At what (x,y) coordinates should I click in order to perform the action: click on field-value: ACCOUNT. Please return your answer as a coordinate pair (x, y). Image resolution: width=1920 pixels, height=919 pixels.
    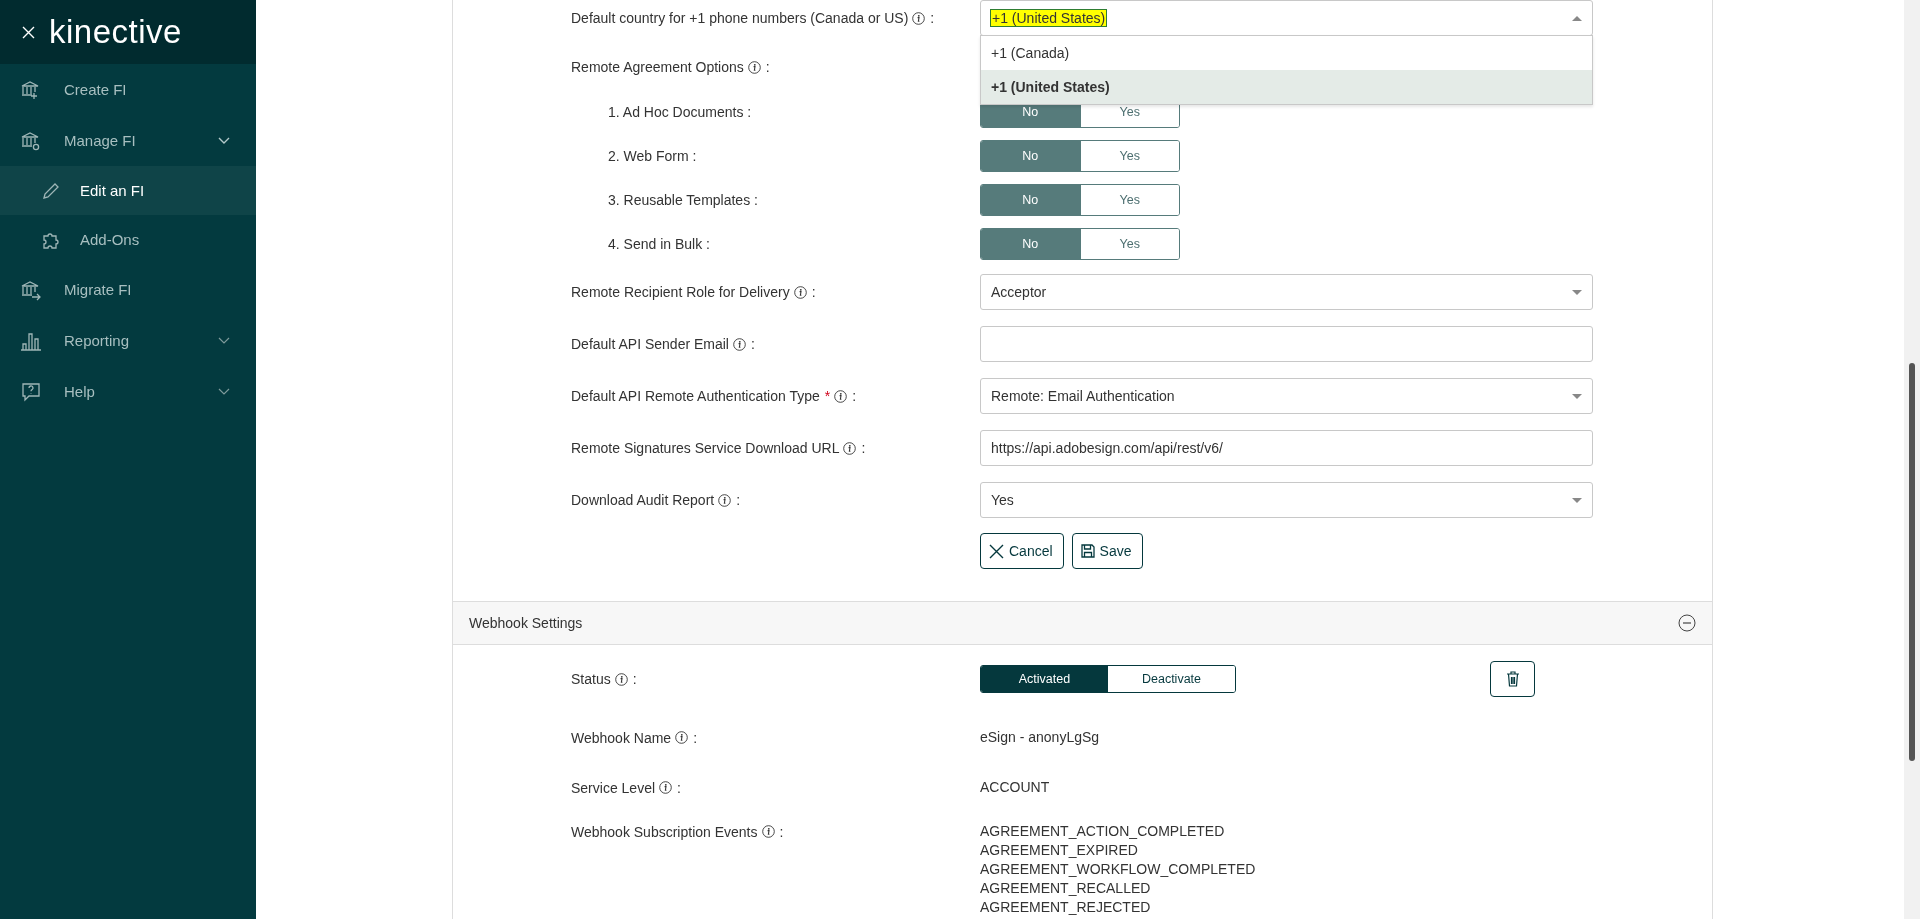
    Looking at the image, I should click on (1015, 787).